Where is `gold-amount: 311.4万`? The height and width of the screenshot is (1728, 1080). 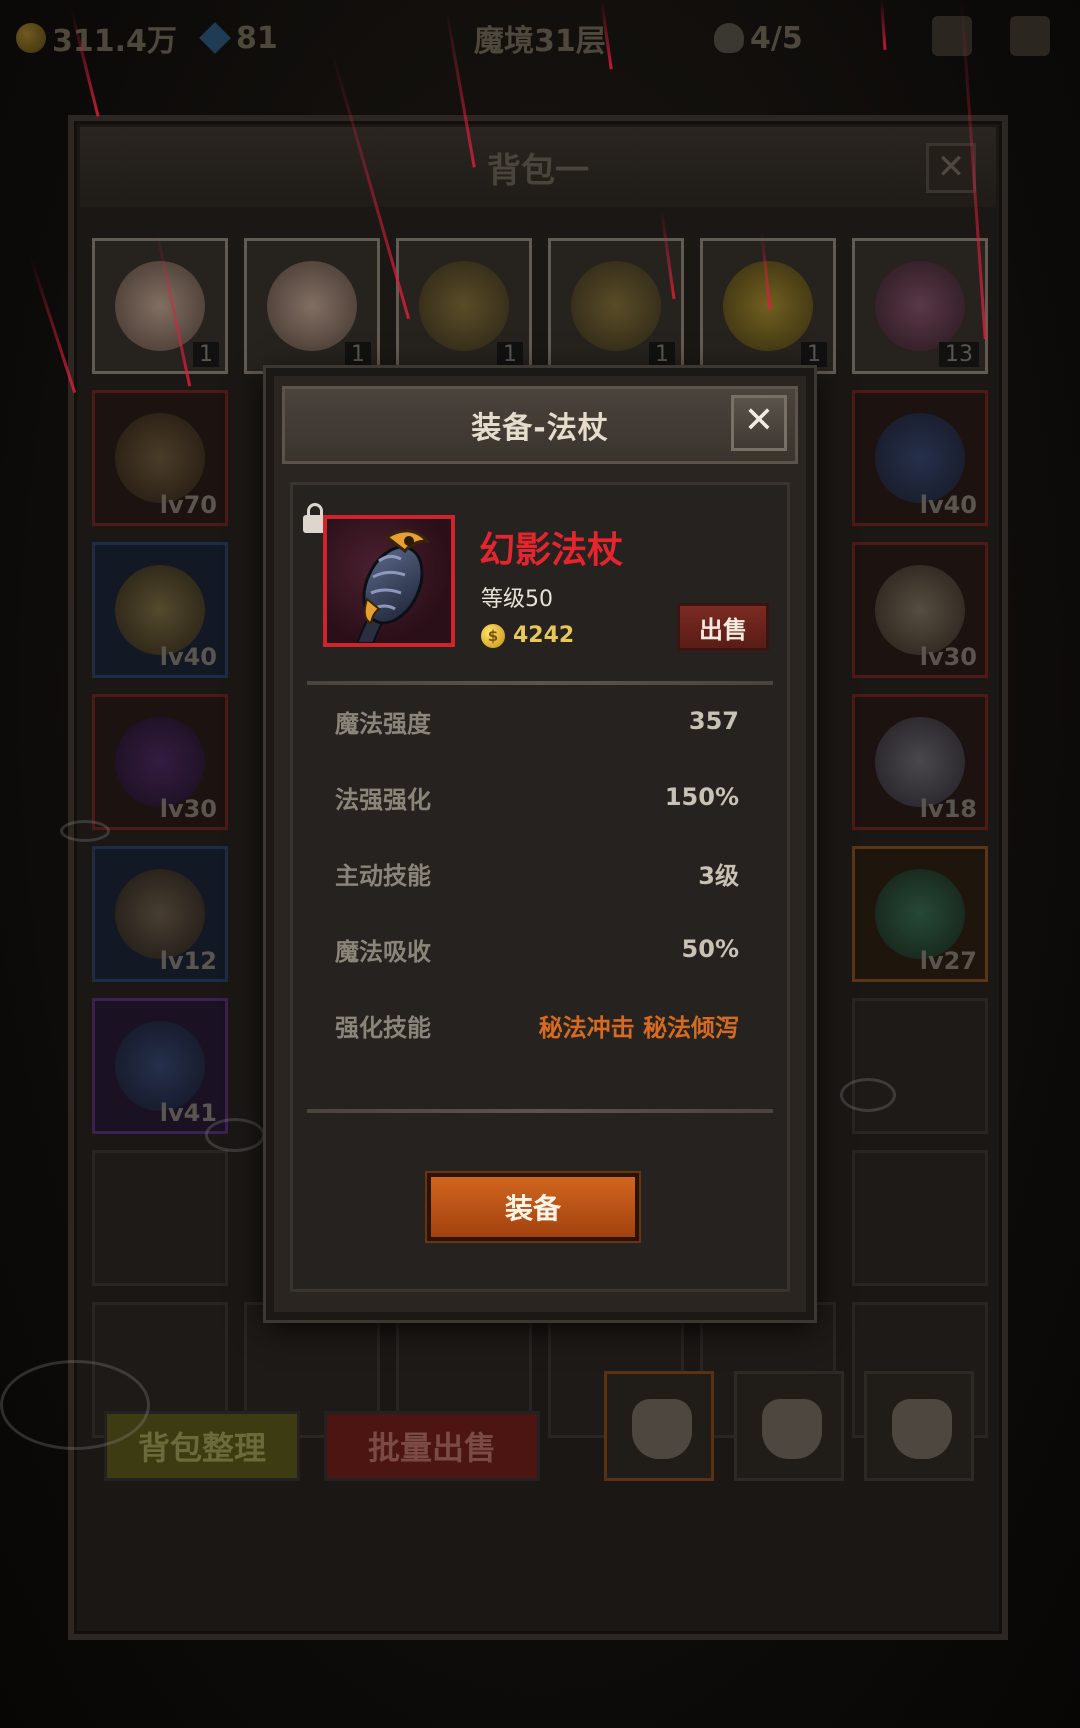
gold-amount: 311.4万 is located at coordinates (114, 41).